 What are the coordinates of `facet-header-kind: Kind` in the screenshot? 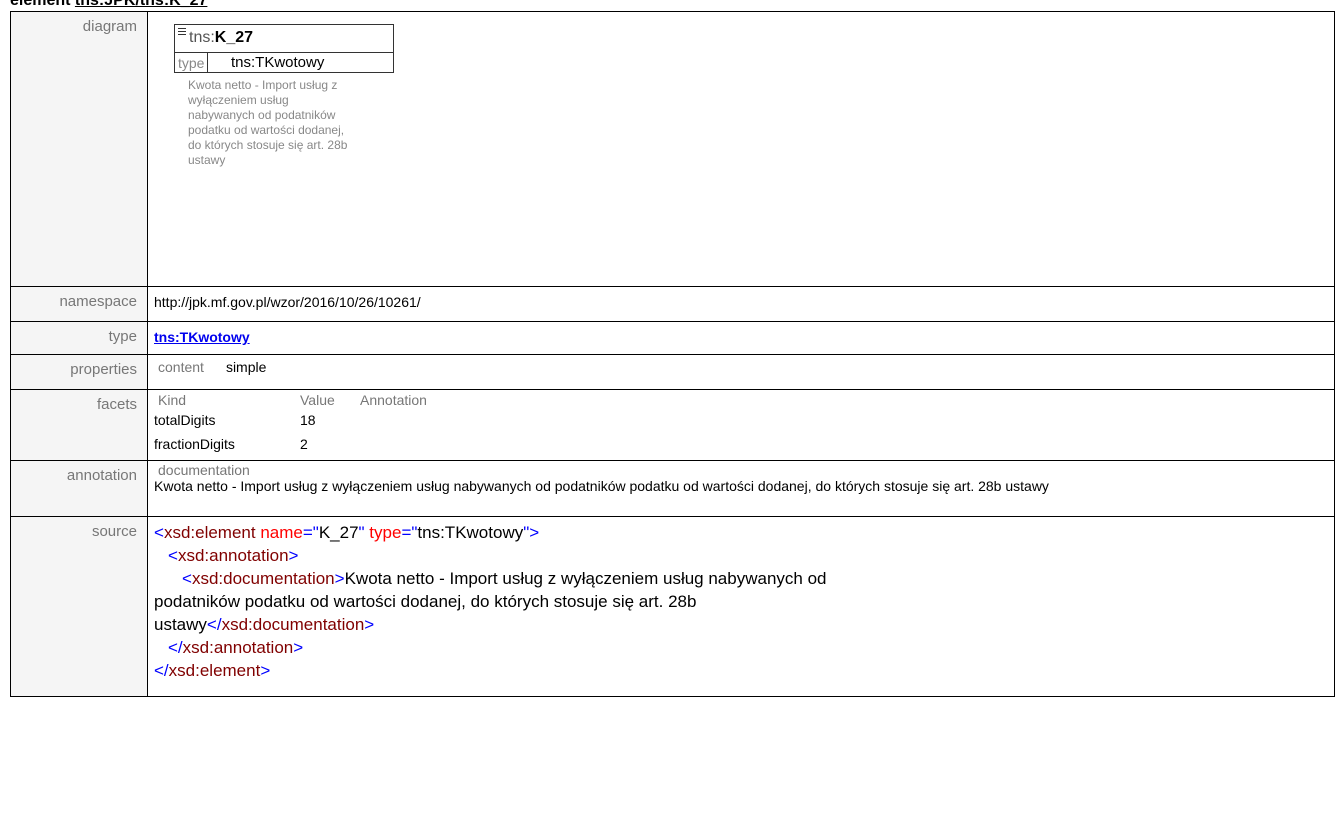 It's located at (172, 400).